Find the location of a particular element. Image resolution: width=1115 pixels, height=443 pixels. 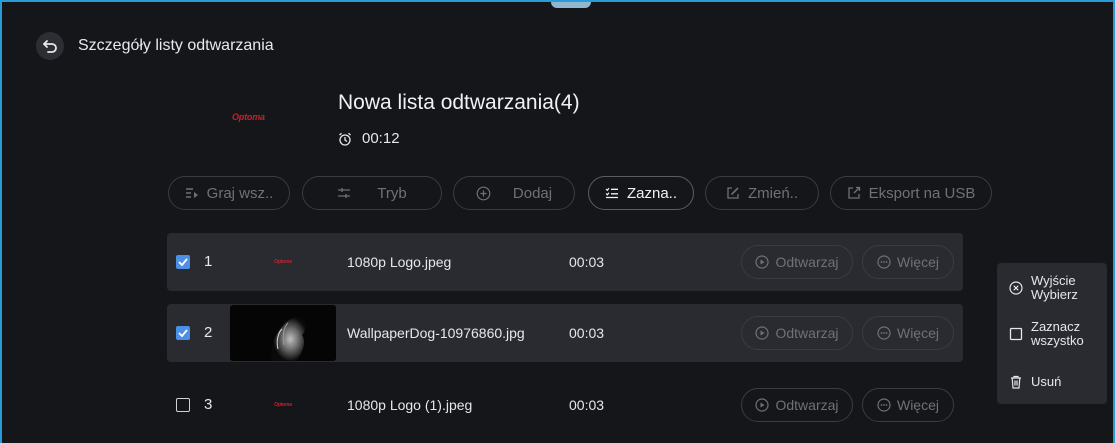

playlist-name: Nowa lista odtwarzania(4) is located at coordinates (459, 102).